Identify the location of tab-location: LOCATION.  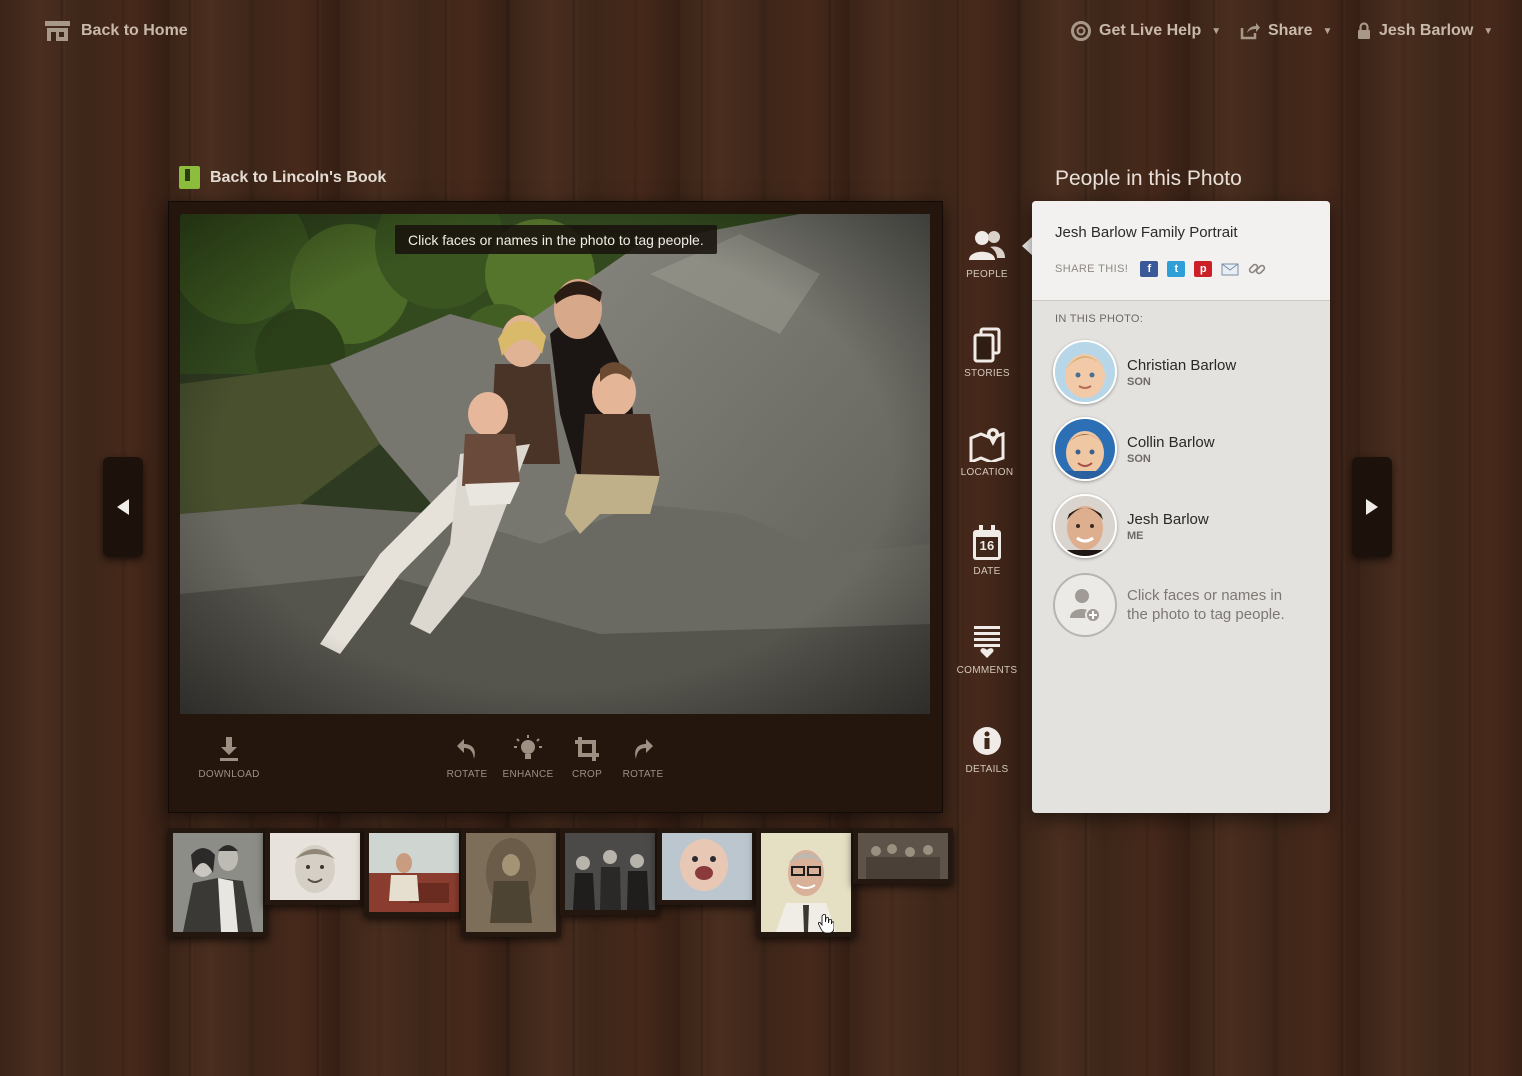
(987, 452).